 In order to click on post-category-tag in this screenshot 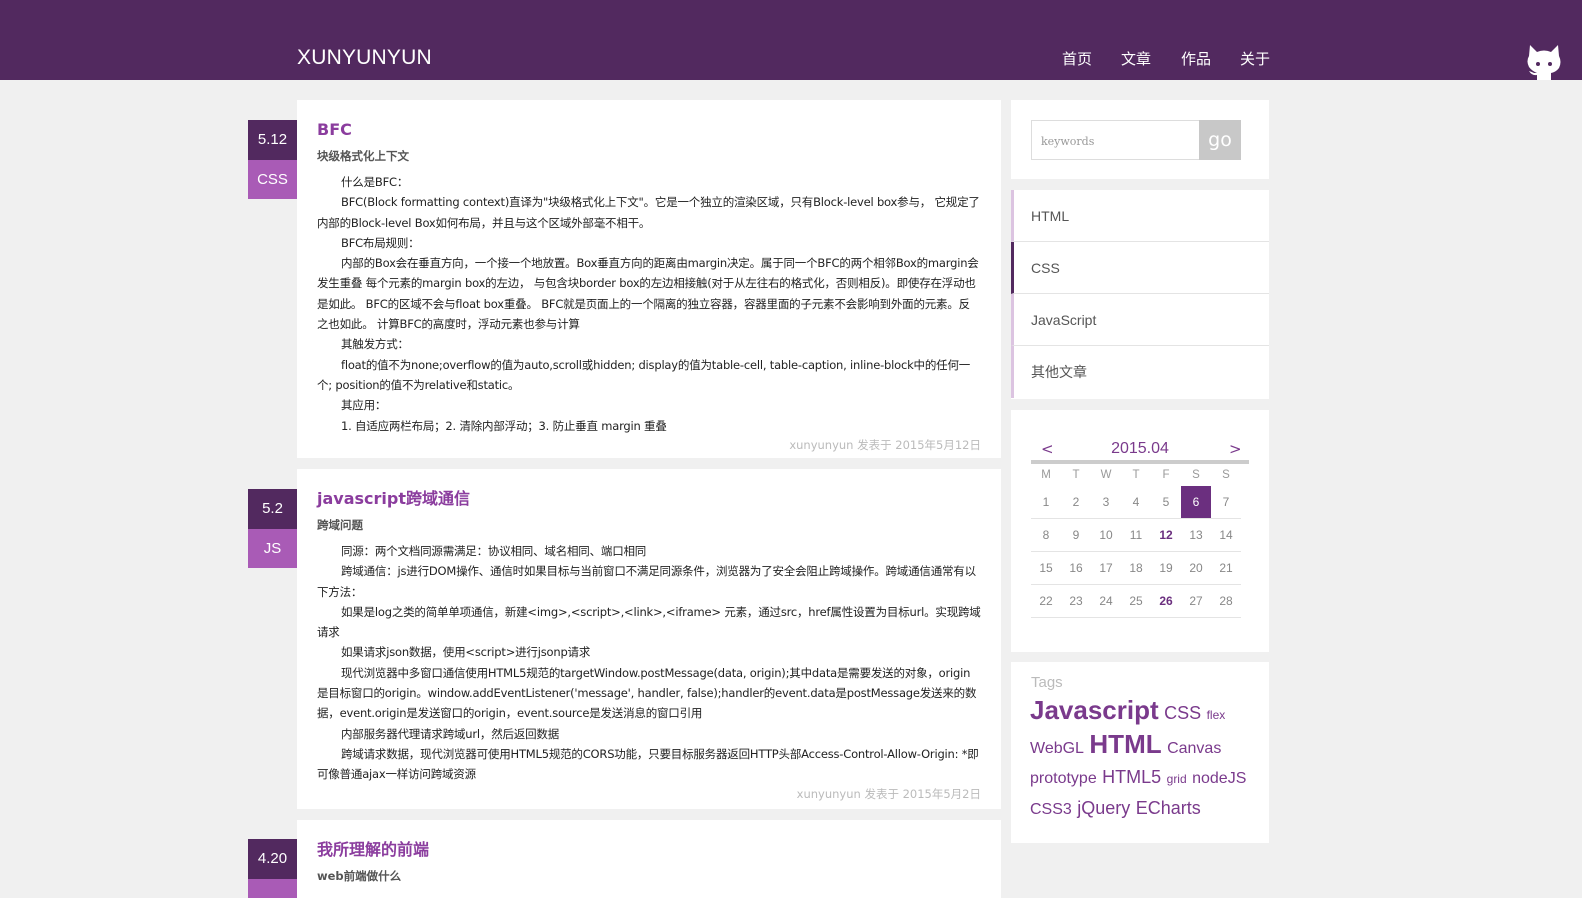, I will do `click(272, 888)`.